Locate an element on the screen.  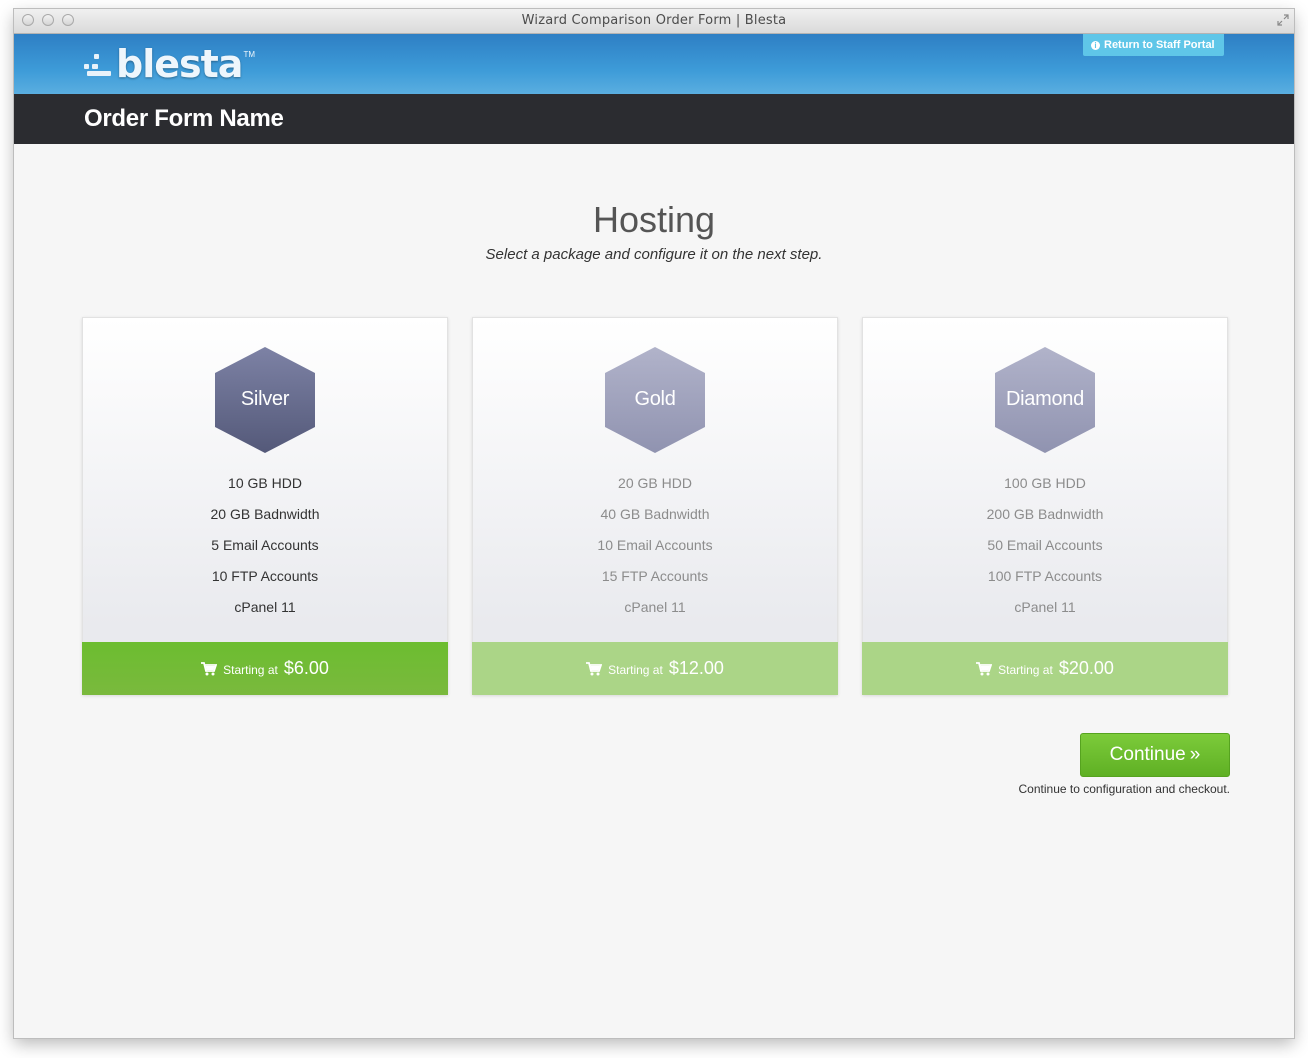
price-button: Starting at $12.00 is located at coordinates (655, 668).